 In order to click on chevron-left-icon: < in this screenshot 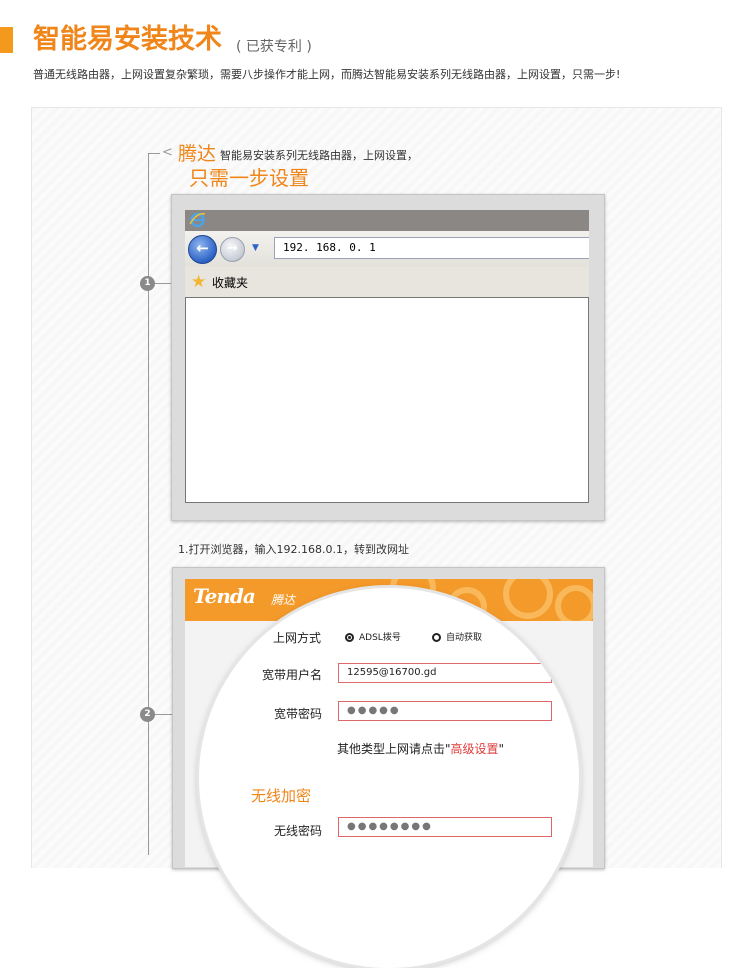, I will do `click(167, 152)`.